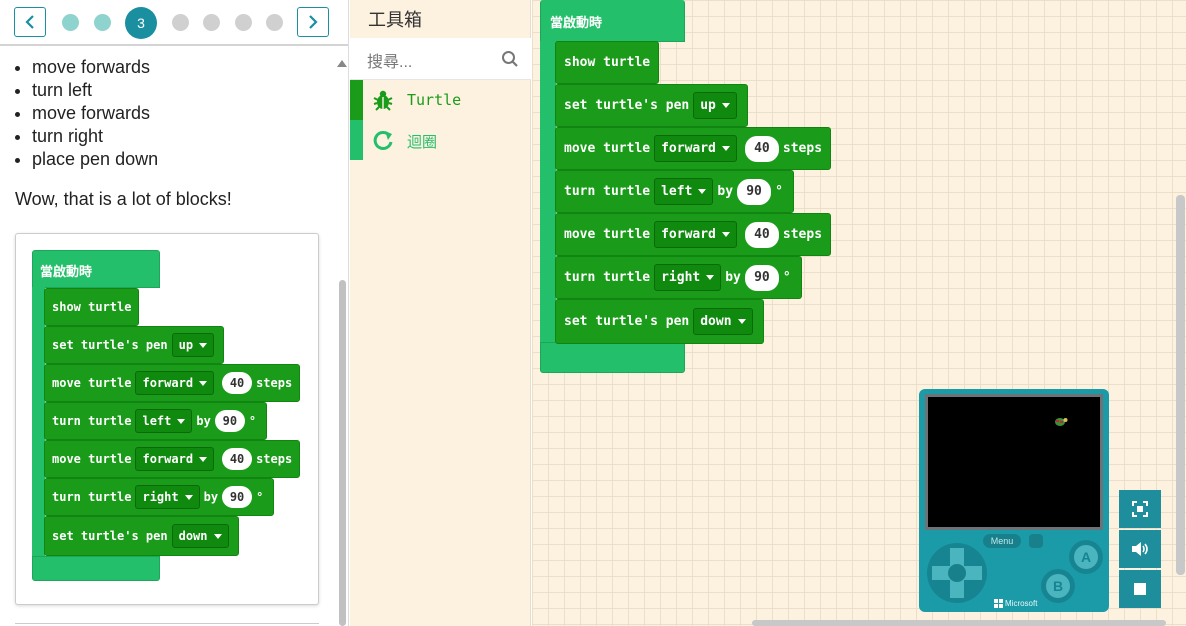 The image size is (1186, 626). I want to click on block-text: steps, so click(802, 234).